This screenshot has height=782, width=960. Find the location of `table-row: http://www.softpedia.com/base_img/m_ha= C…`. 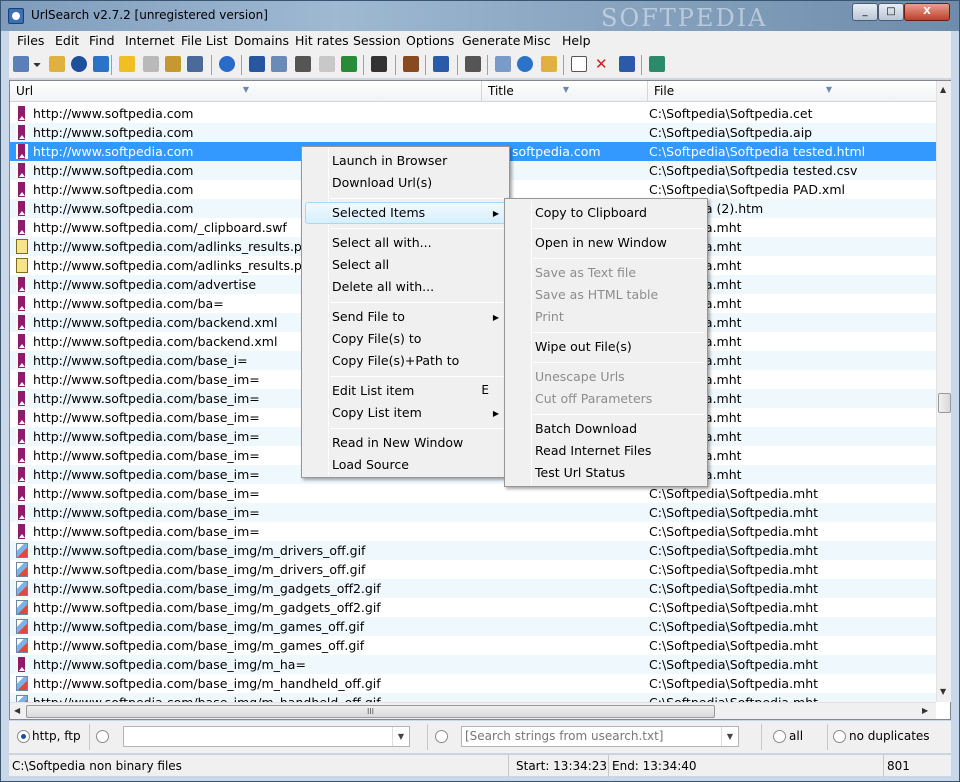

table-row: http://www.softpedia.com/base_img/m_ha= C… is located at coordinates (473, 664).